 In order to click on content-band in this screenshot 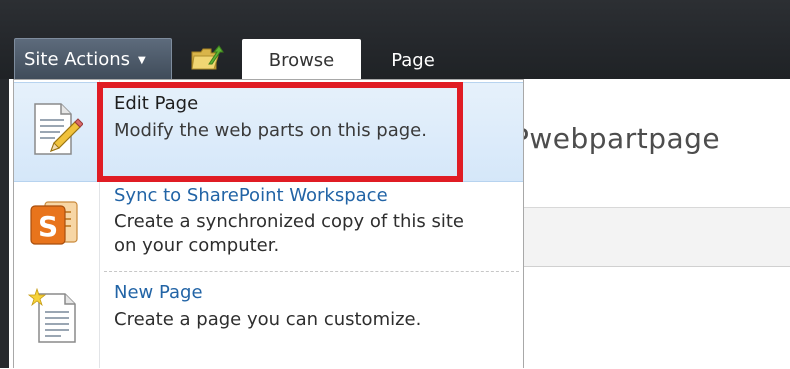, I will do `click(657, 237)`.